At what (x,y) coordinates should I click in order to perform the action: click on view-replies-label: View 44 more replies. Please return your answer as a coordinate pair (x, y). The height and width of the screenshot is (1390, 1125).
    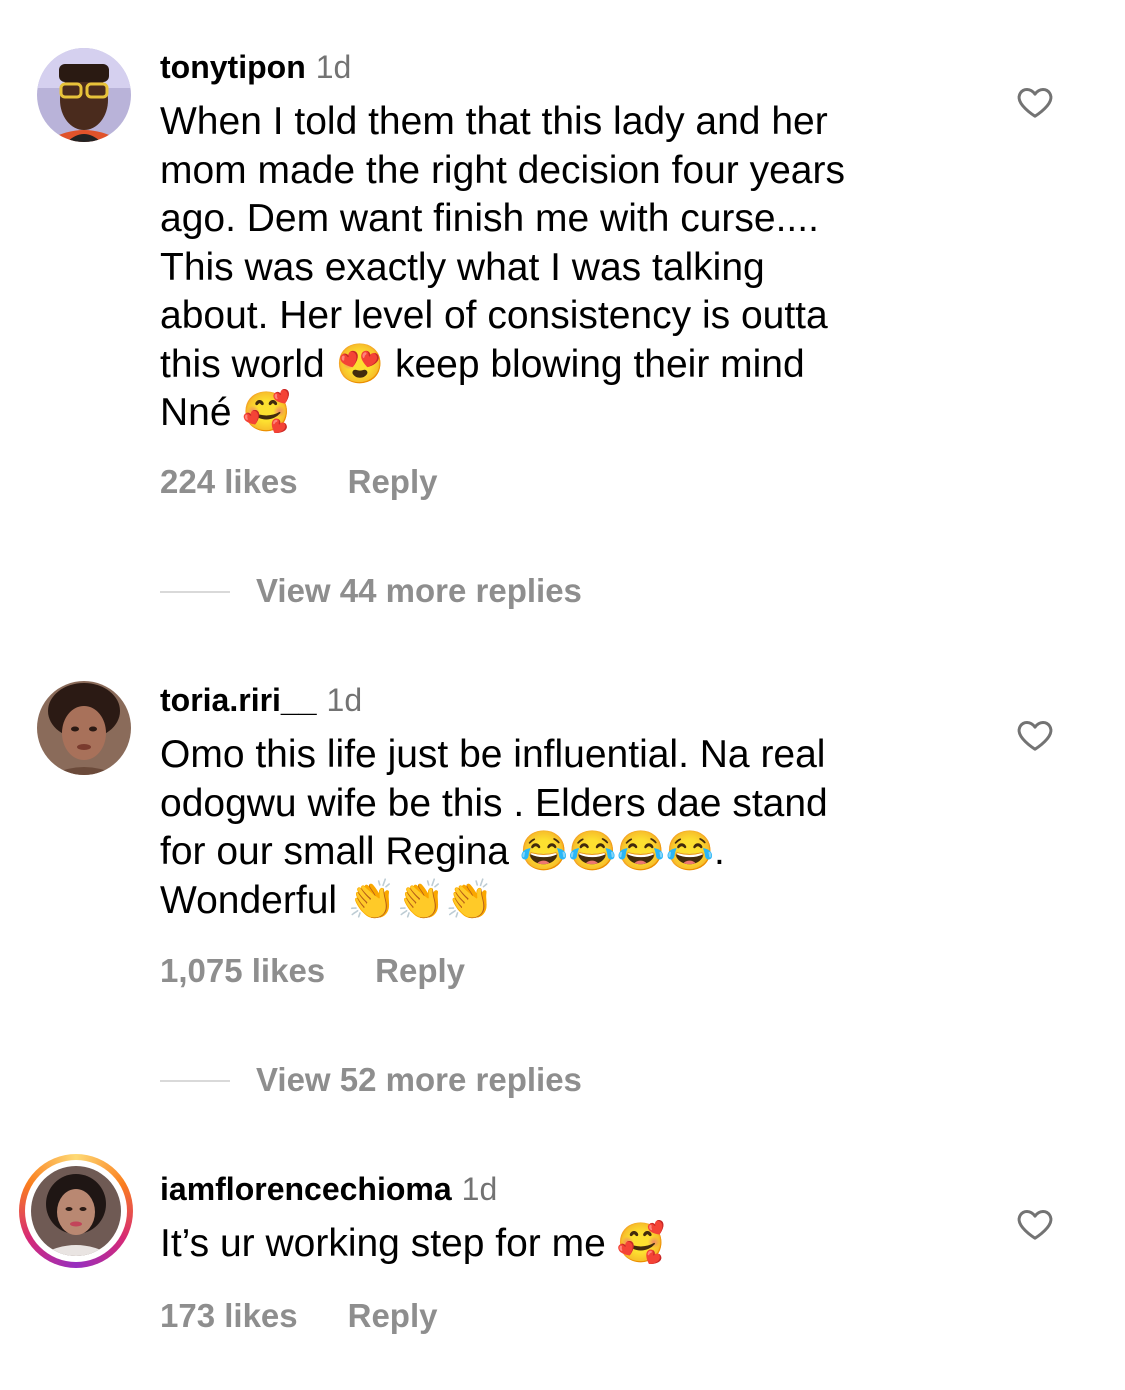
    Looking at the image, I should click on (419, 590).